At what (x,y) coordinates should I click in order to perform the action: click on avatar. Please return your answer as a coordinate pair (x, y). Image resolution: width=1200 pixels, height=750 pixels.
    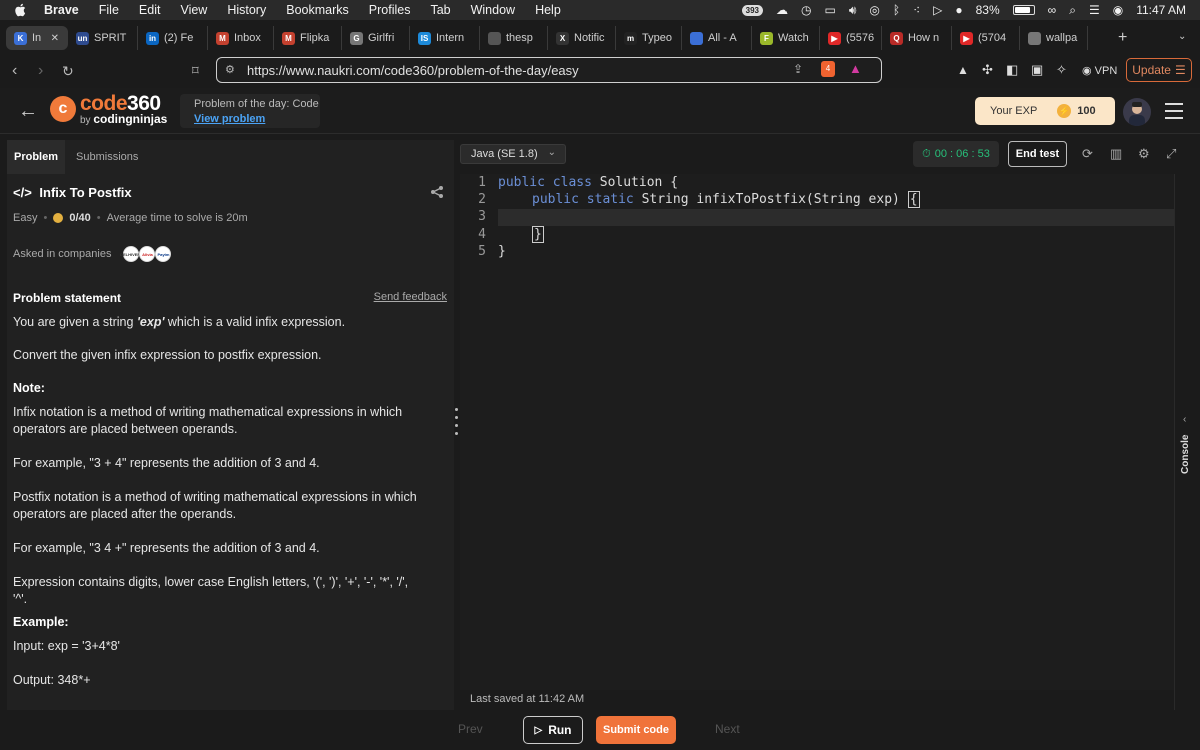
    Looking at the image, I should click on (1137, 112).